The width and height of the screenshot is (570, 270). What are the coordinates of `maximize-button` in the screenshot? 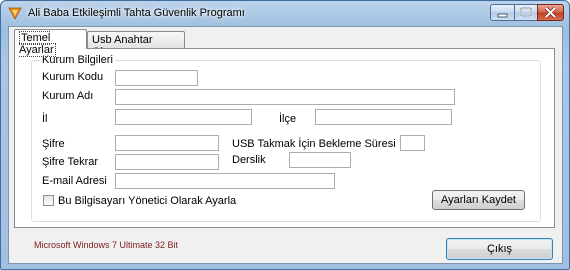 It's located at (526, 12).